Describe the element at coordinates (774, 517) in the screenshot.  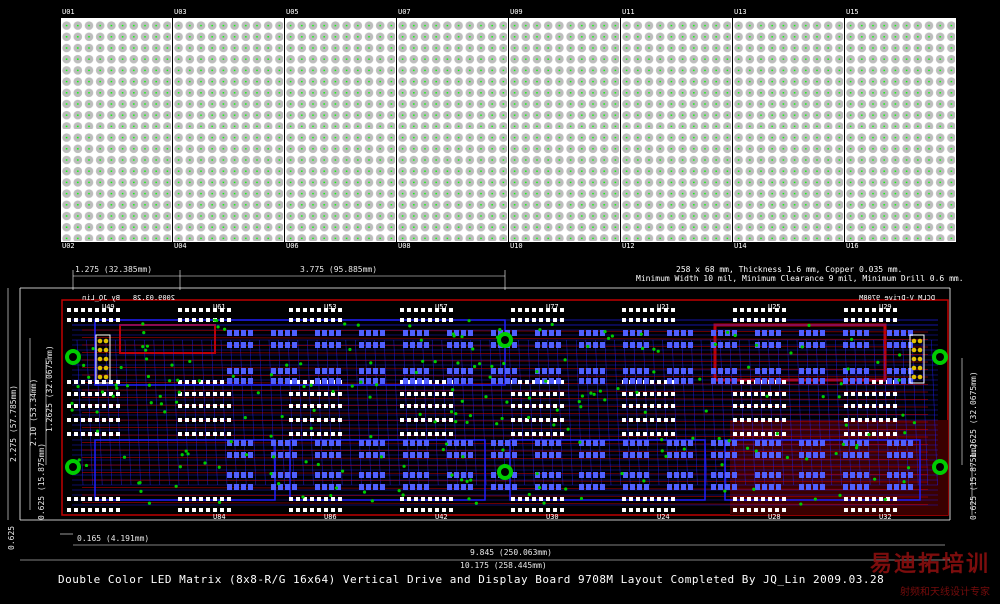
I see `chip-label: U28` at that location.